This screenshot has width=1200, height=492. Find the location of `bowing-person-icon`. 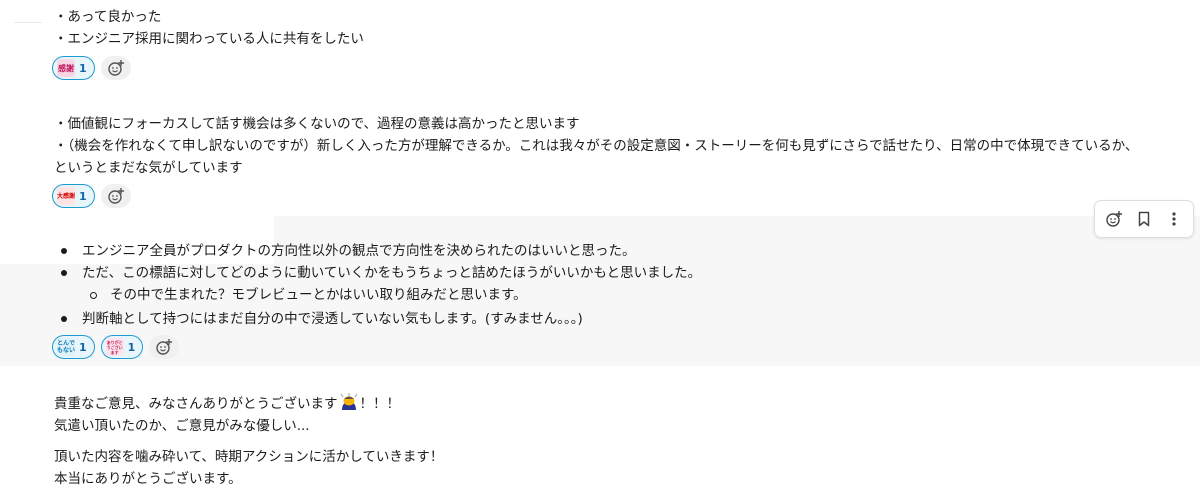

bowing-person-icon is located at coordinates (348, 401).